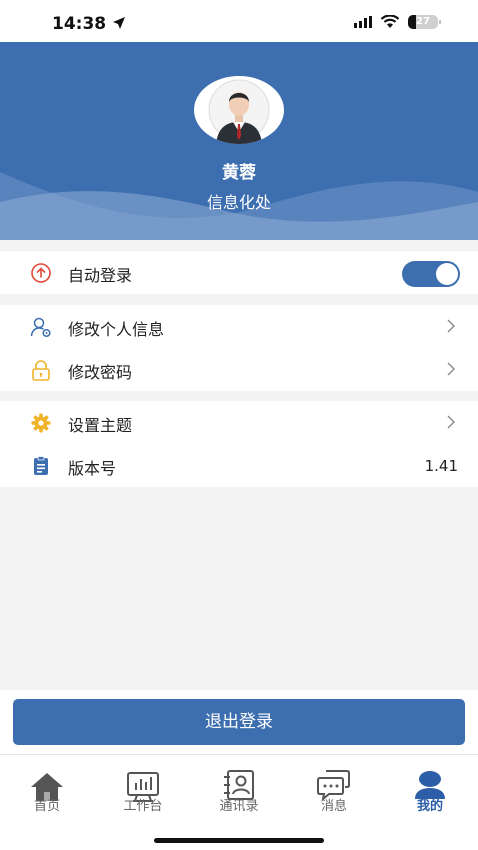  What do you see at coordinates (100, 275) in the screenshot?
I see `auto-login-label: 自动登录` at bounding box center [100, 275].